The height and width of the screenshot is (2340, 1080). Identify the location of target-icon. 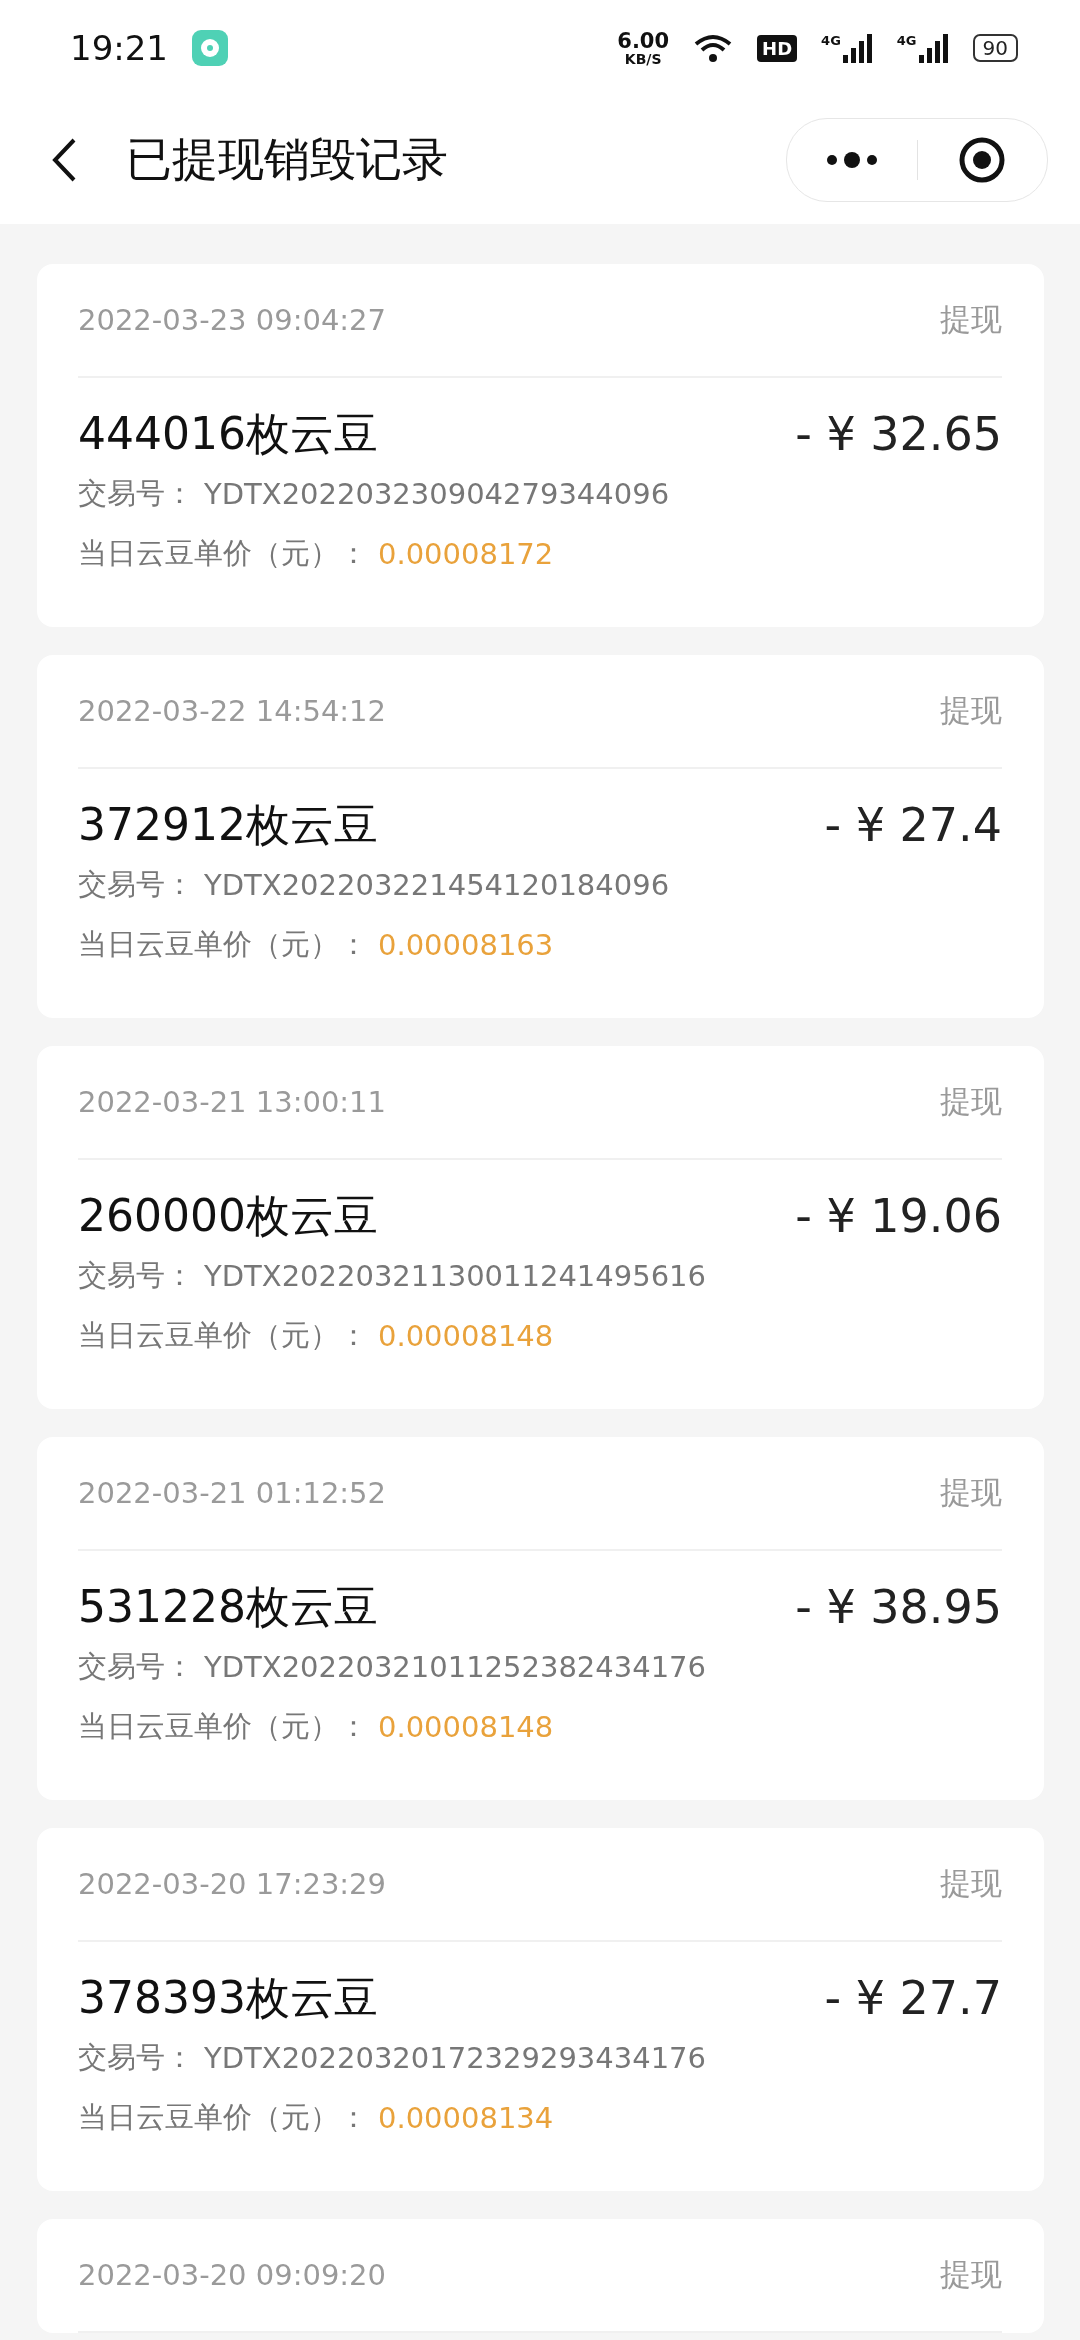
(982, 160).